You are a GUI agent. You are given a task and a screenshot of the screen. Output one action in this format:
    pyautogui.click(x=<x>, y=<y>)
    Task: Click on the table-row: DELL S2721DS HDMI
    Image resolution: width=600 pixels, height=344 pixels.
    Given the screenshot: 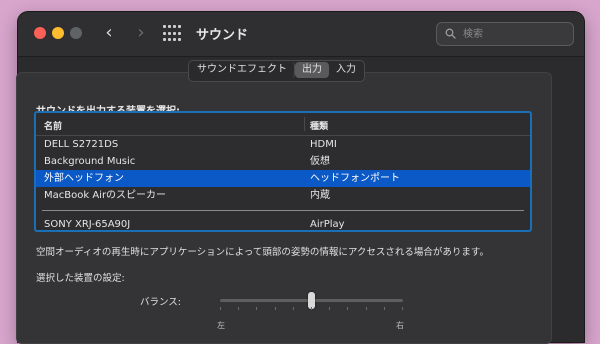 What is the action you would take?
    pyautogui.click(x=283, y=144)
    